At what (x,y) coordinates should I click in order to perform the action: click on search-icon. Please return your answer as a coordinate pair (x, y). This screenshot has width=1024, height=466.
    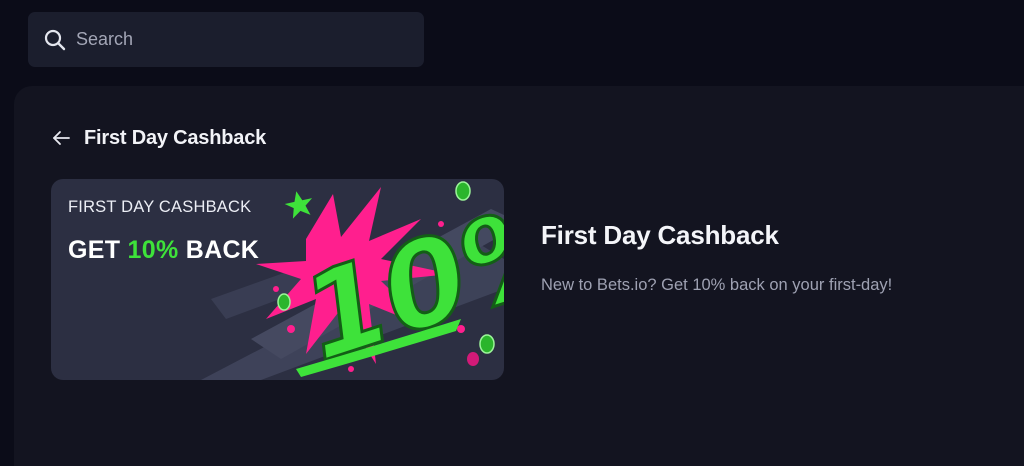
    Looking at the image, I should click on (55, 40).